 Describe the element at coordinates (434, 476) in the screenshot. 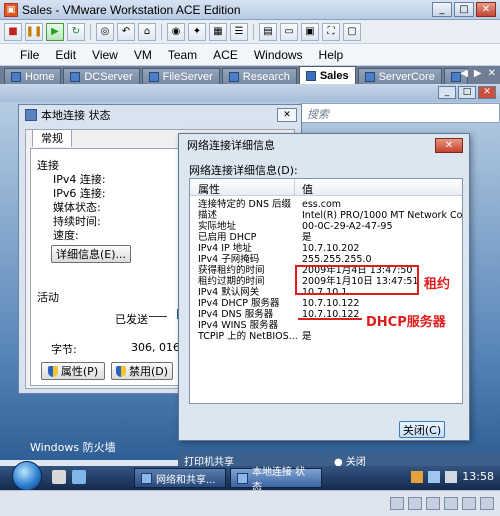

I see `network-tray-icon` at that location.